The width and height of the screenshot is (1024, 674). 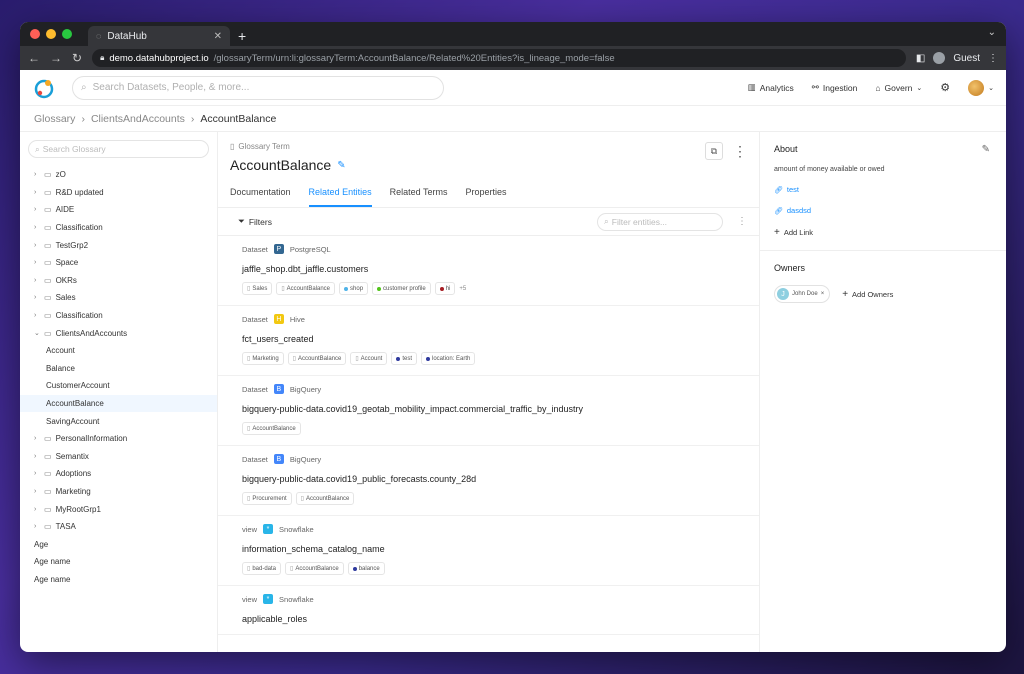 I want to click on tag-chip: shop, so click(x=354, y=288).